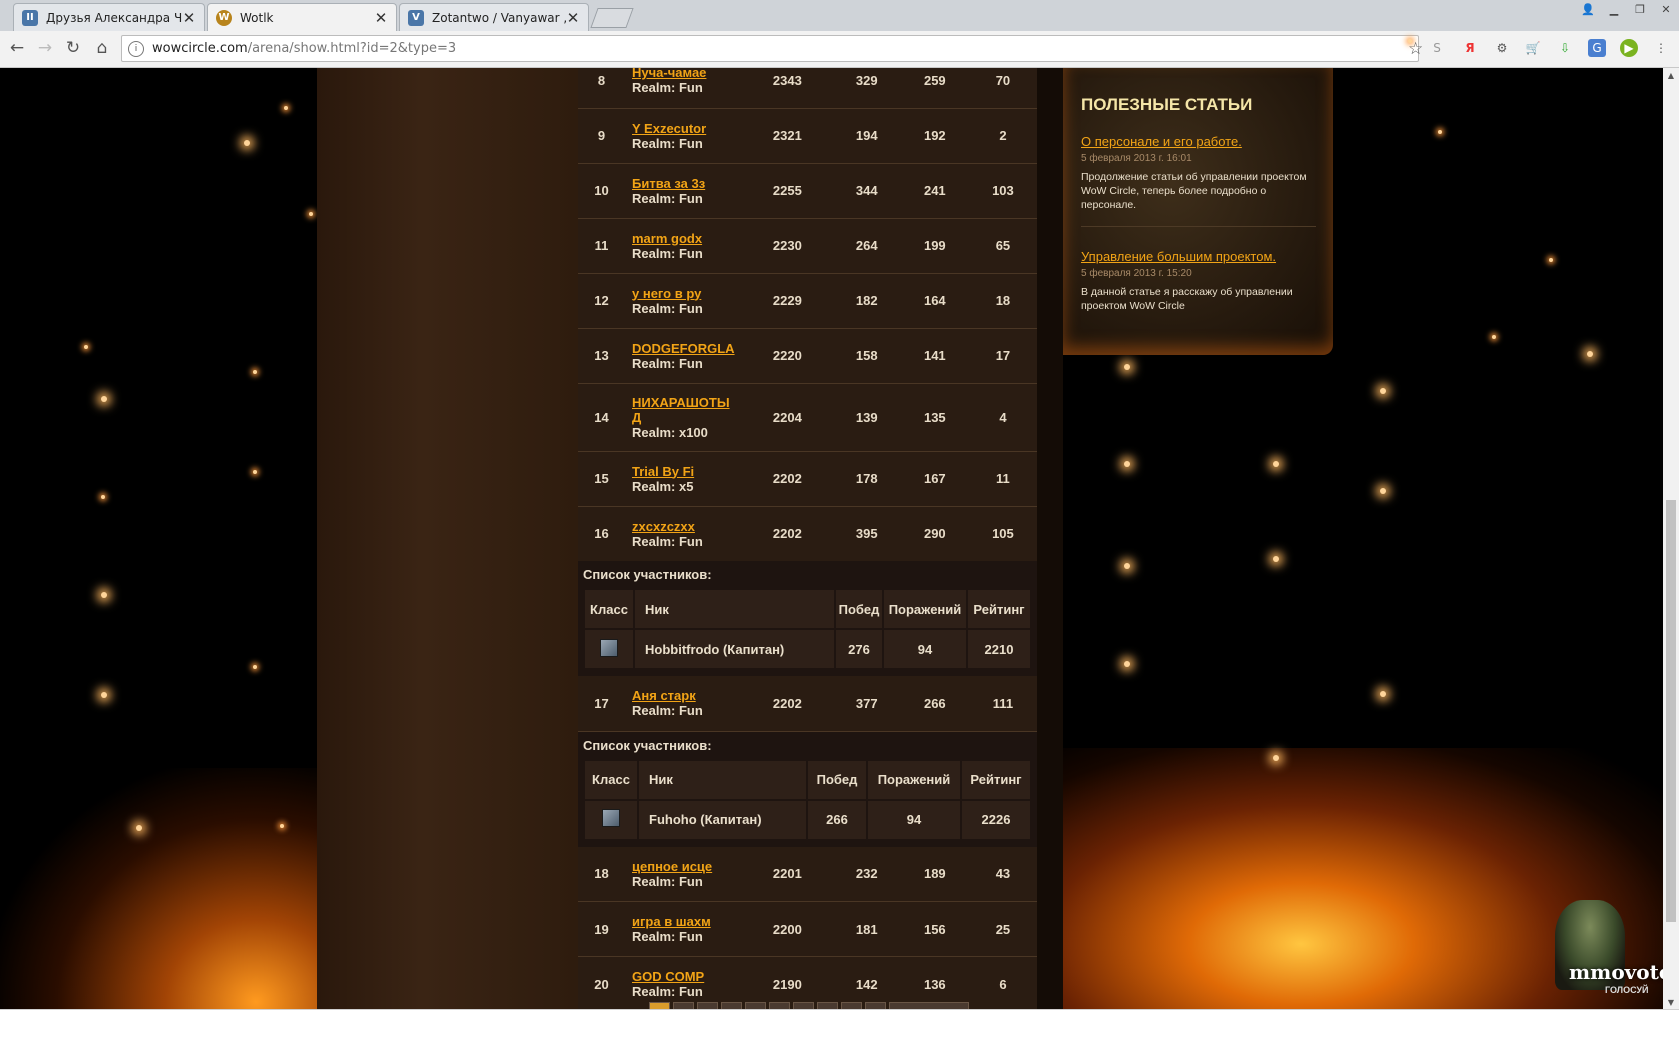 The width and height of the screenshot is (1679, 1050). Describe the element at coordinates (1666, 9) in the screenshot. I see `close-window-icon: ✕` at that location.